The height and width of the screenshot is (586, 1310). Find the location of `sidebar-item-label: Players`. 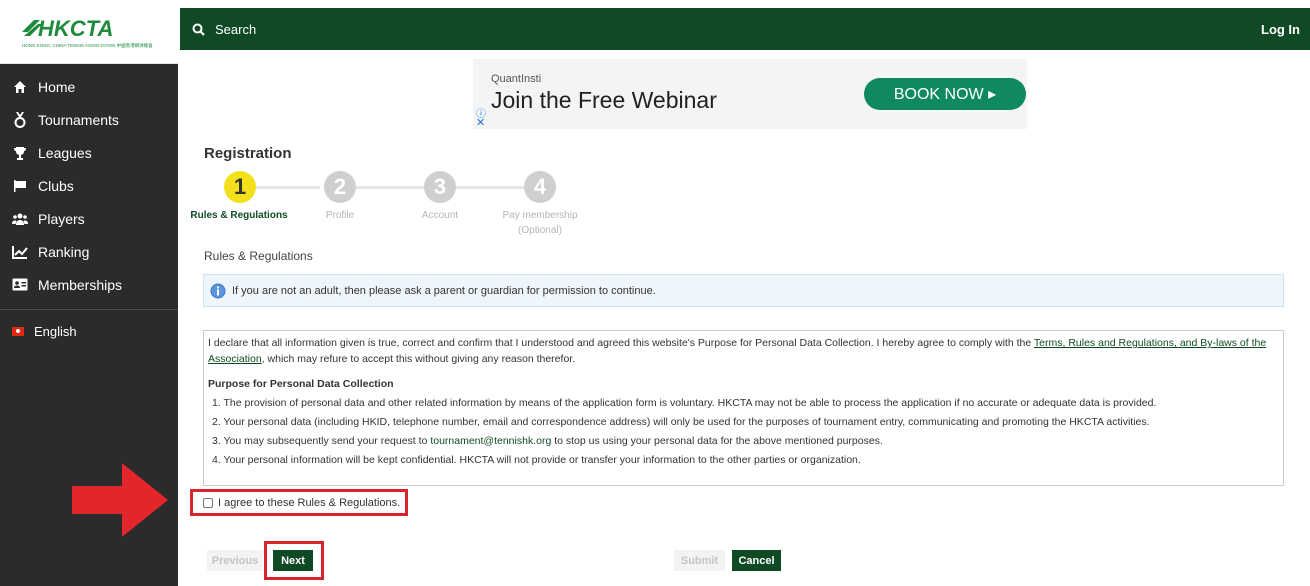

sidebar-item-label: Players is located at coordinates (61, 218).